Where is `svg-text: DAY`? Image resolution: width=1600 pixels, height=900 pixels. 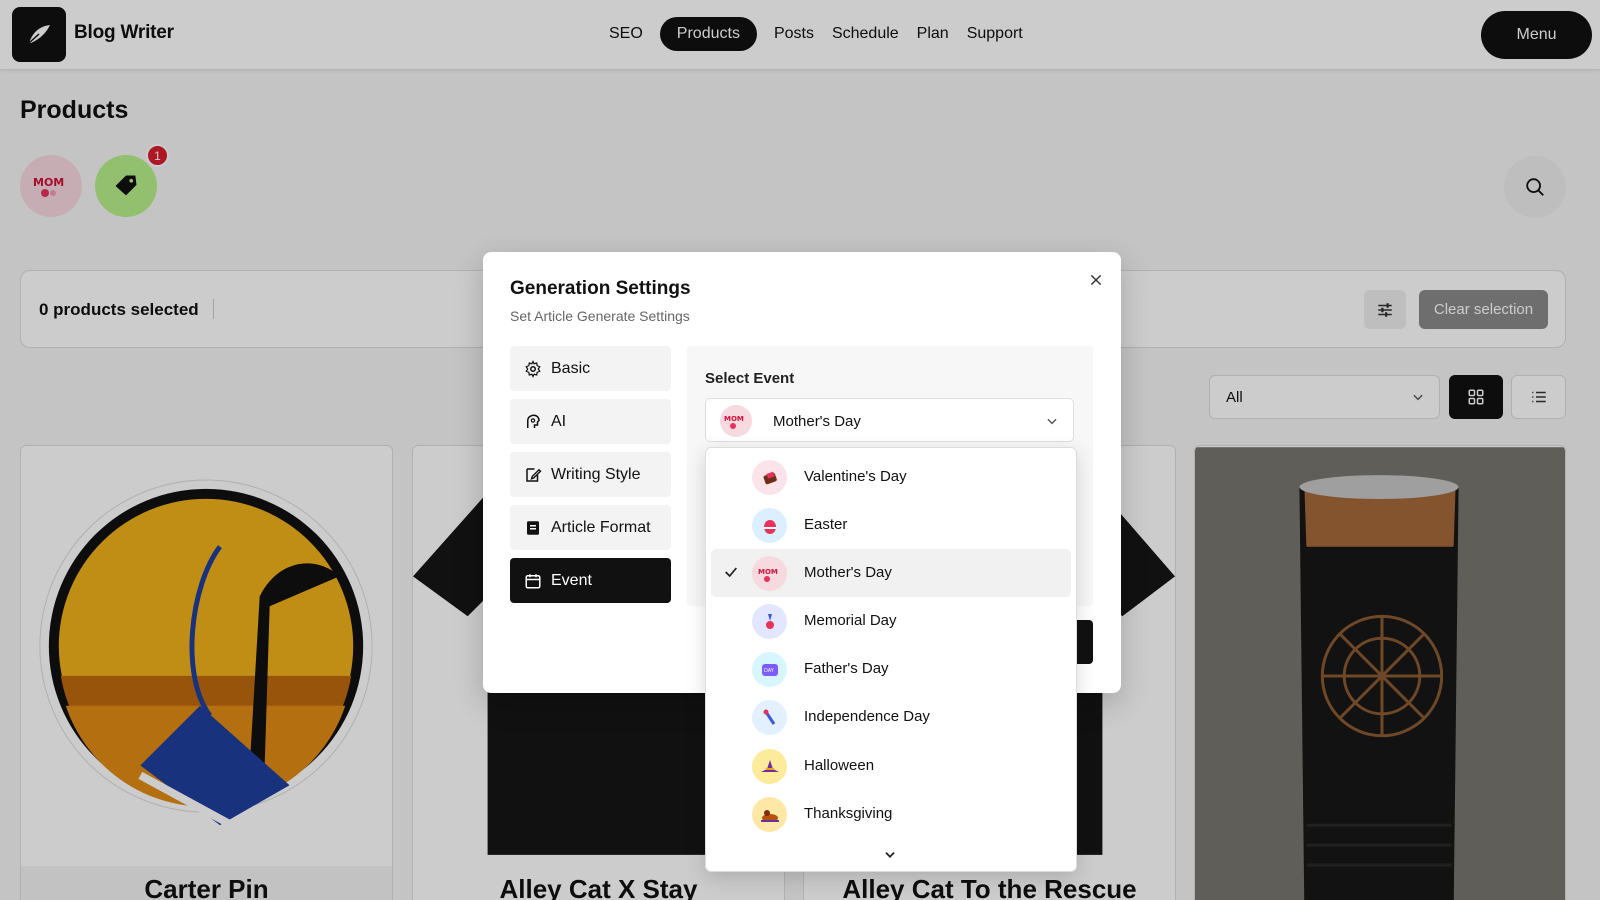 svg-text: DAY is located at coordinates (769, 671).